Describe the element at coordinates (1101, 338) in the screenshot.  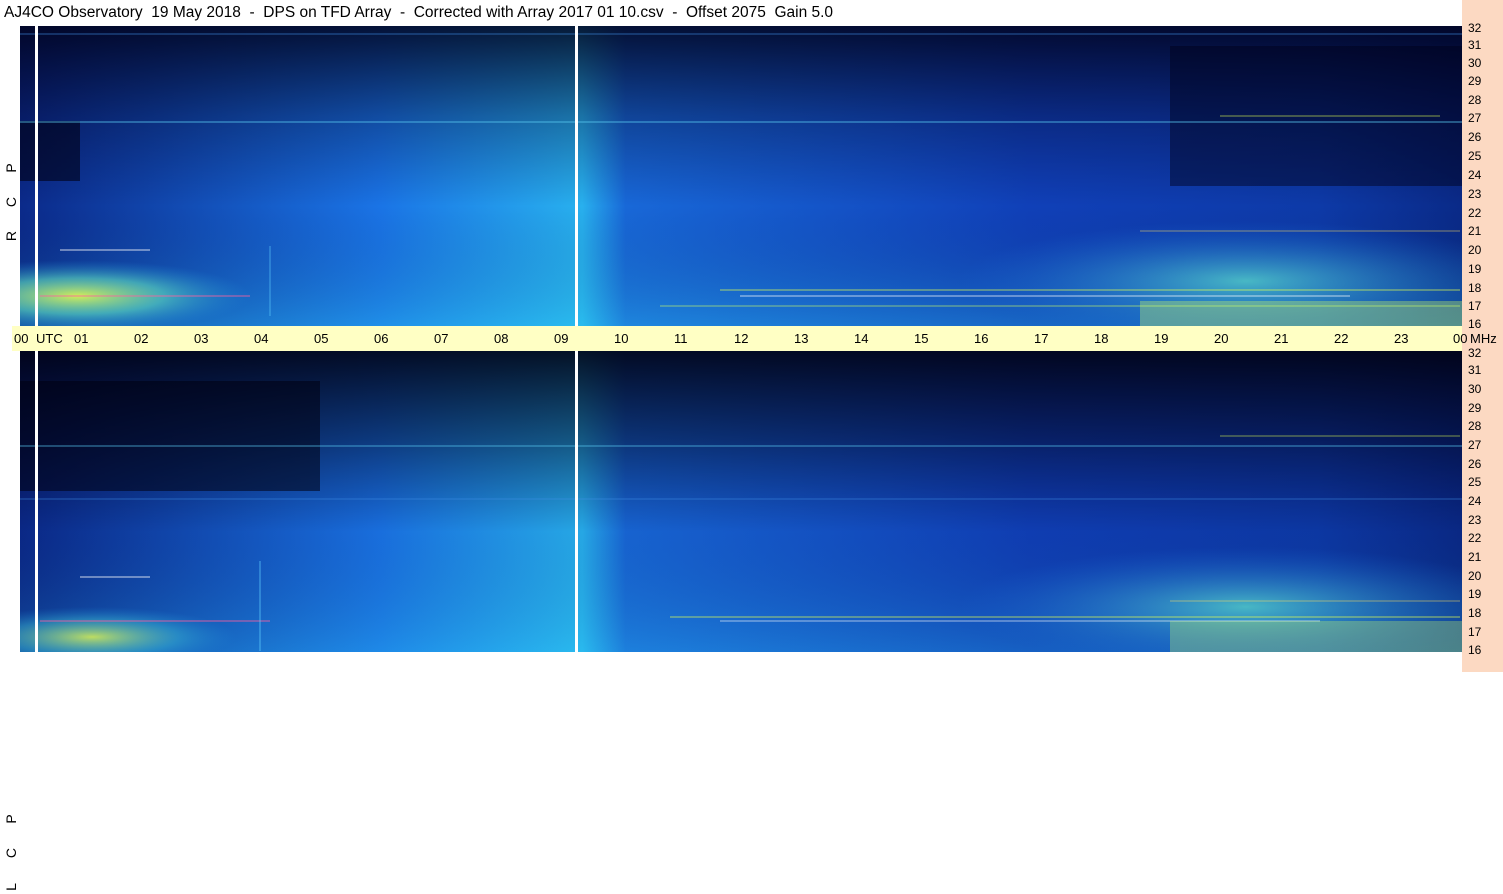
I see `time-tick: 18` at that location.